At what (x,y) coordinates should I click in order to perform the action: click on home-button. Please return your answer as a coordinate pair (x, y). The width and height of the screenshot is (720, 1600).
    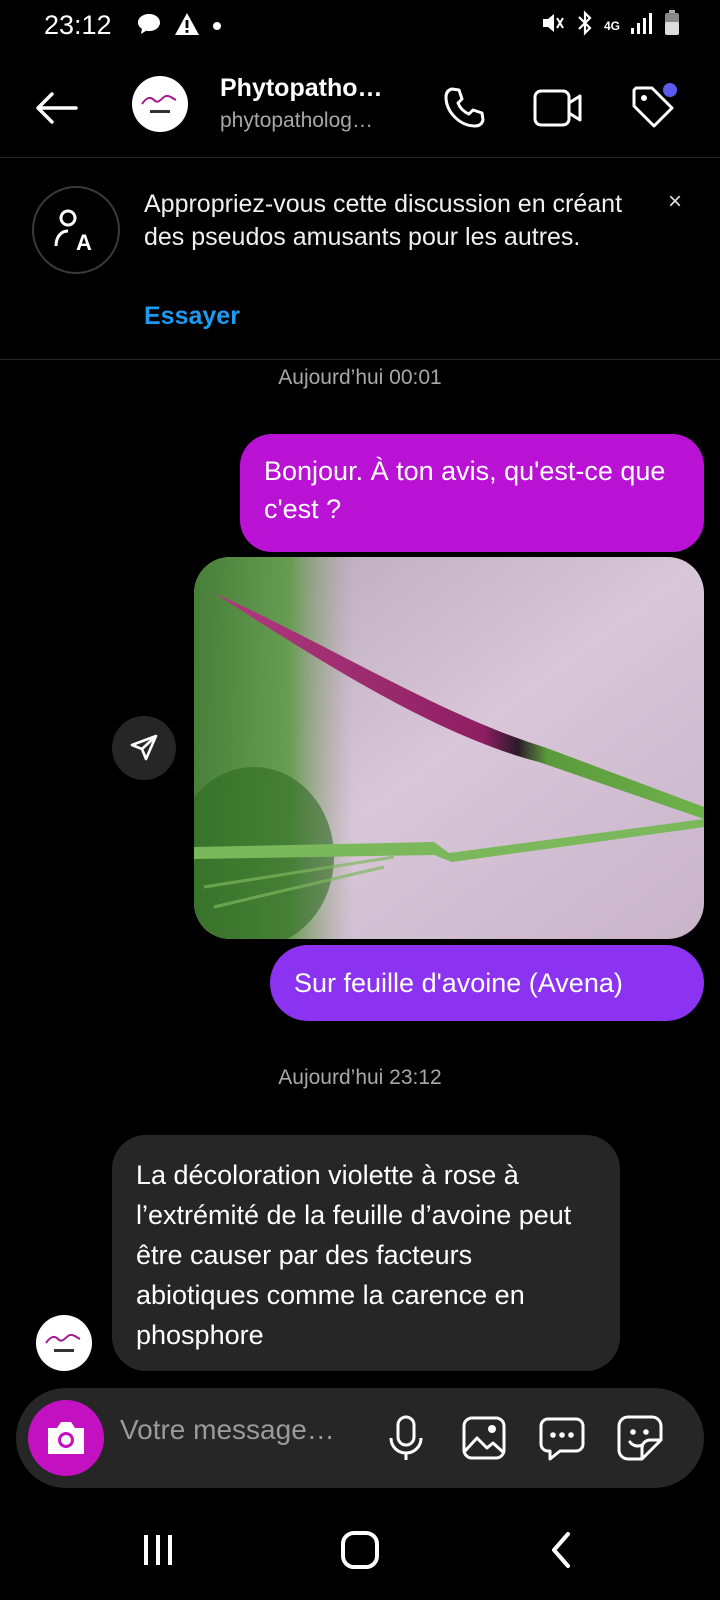
    Looking at the image, I should click on (360, 1550).